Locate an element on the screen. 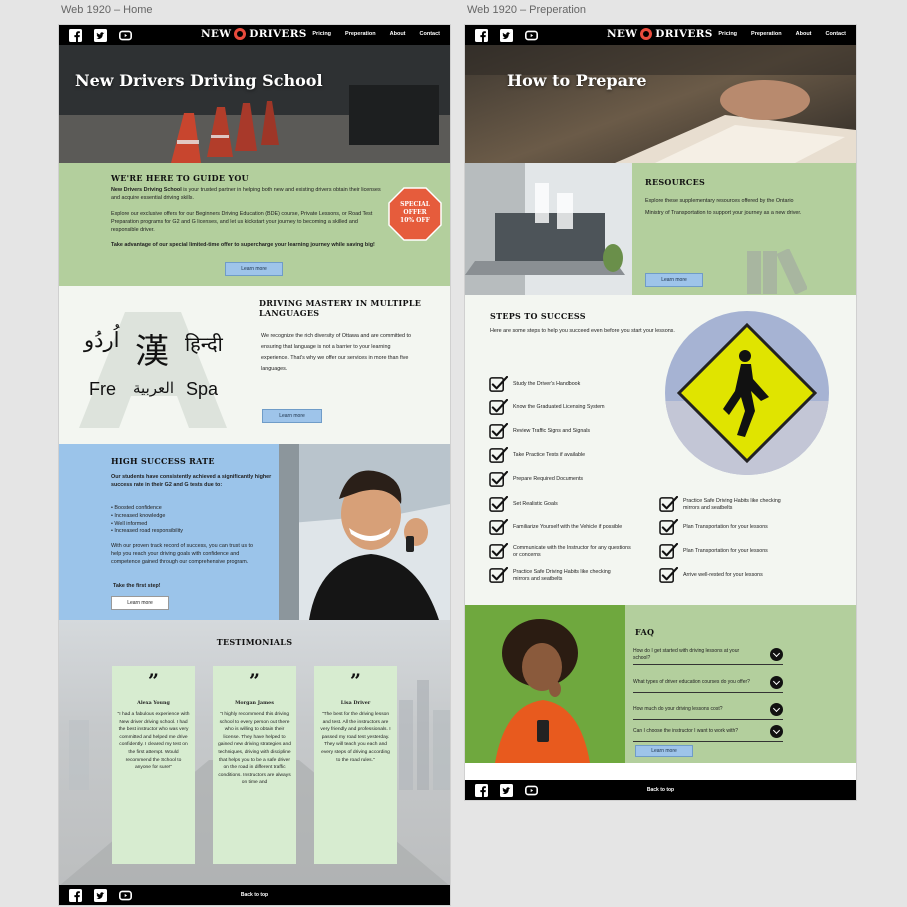 This screenshot has width=907, height=907. hero-study-image is located at coordinates (660, 104).